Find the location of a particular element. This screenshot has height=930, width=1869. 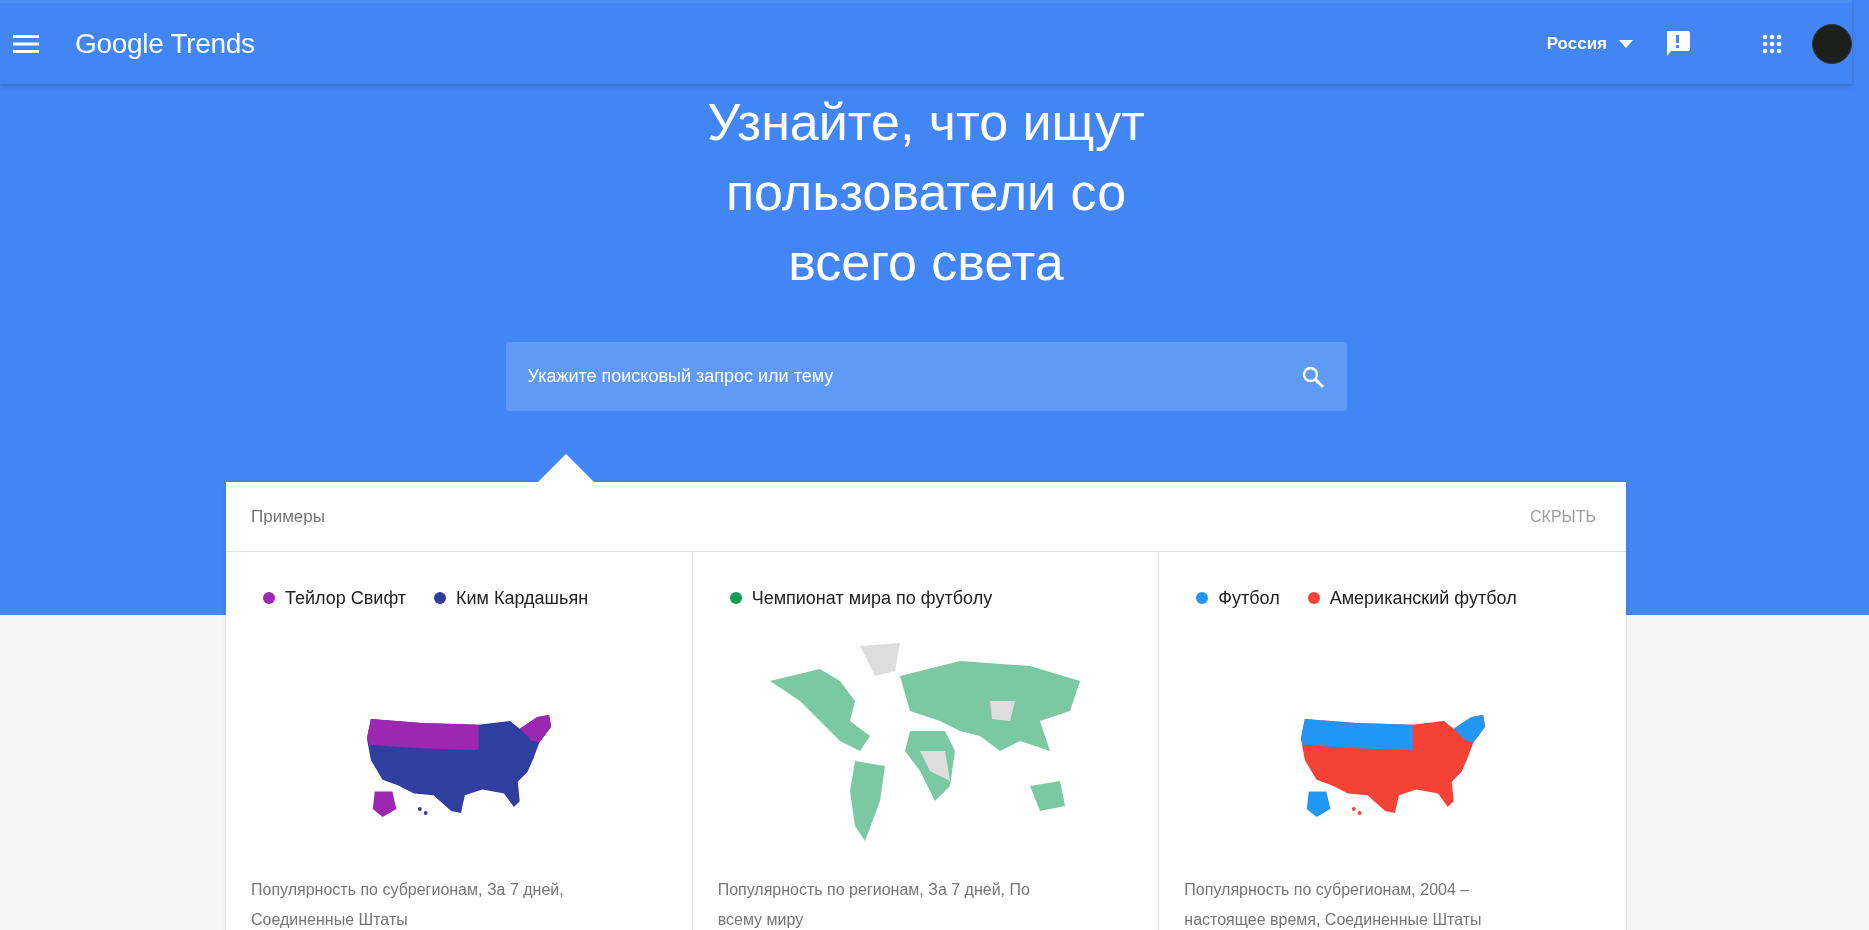

menu-button is located at coordinates (26, 43).